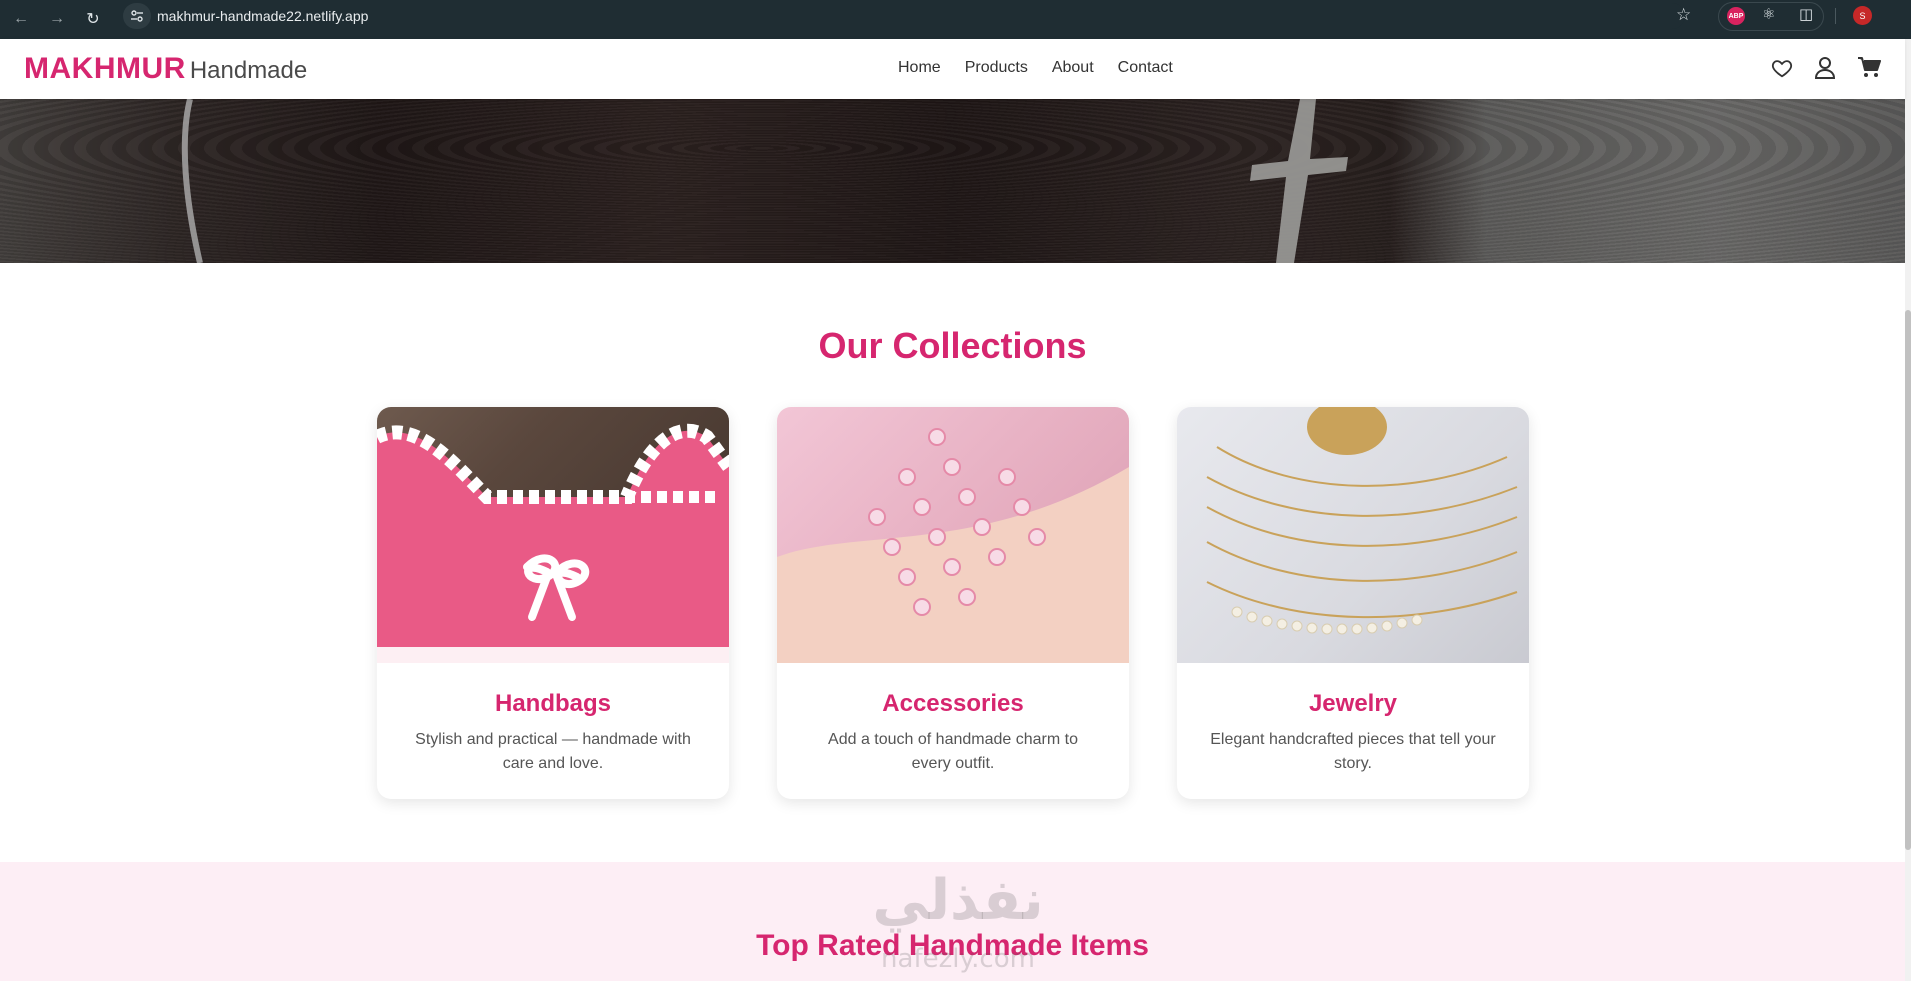 The height and width of the screenshot is (981, 1911). Describe the element at coordinates (1806, 14) in the screenshot. I see `extensions-puzzle-icon: ◫` at that location.